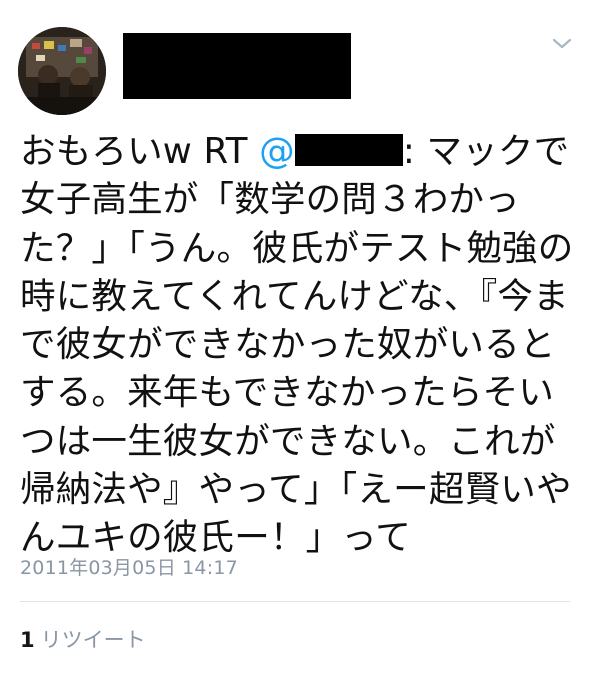 The width and height of the screenshot is (590, 675). Describe the element at coordinates (277, 151) in the screenshot. I see `mention-at: @` at that location.